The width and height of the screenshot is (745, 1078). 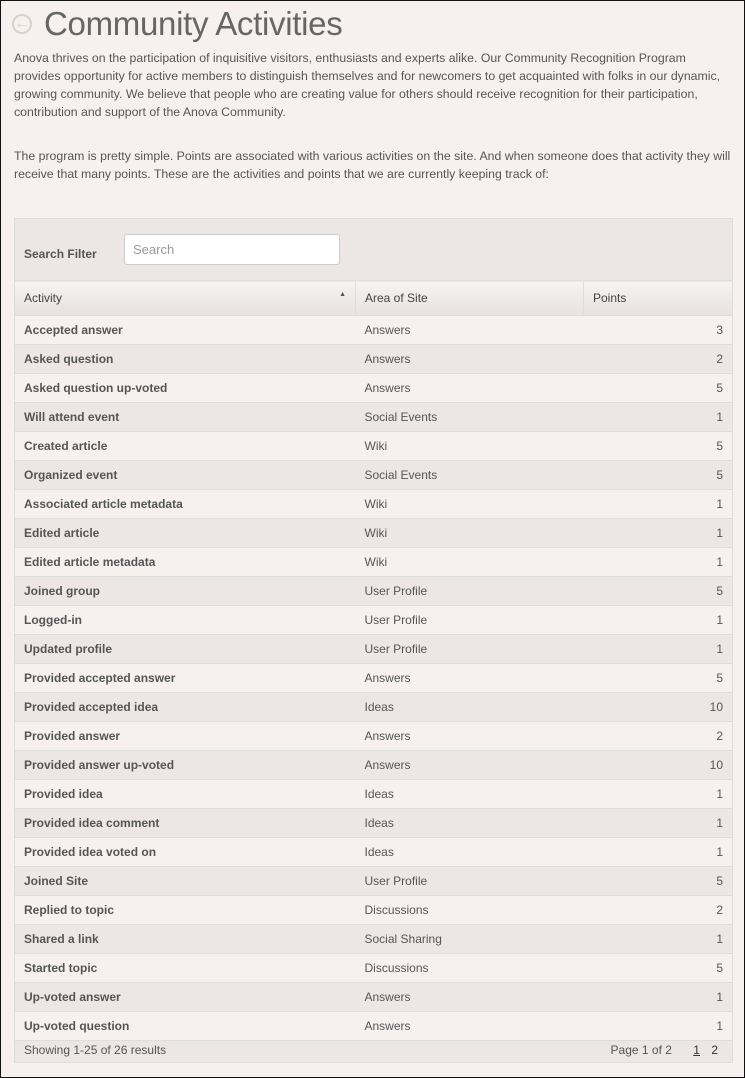 I want to click on table-row: Joined group User Profile 5, so click(x=373, y=591).